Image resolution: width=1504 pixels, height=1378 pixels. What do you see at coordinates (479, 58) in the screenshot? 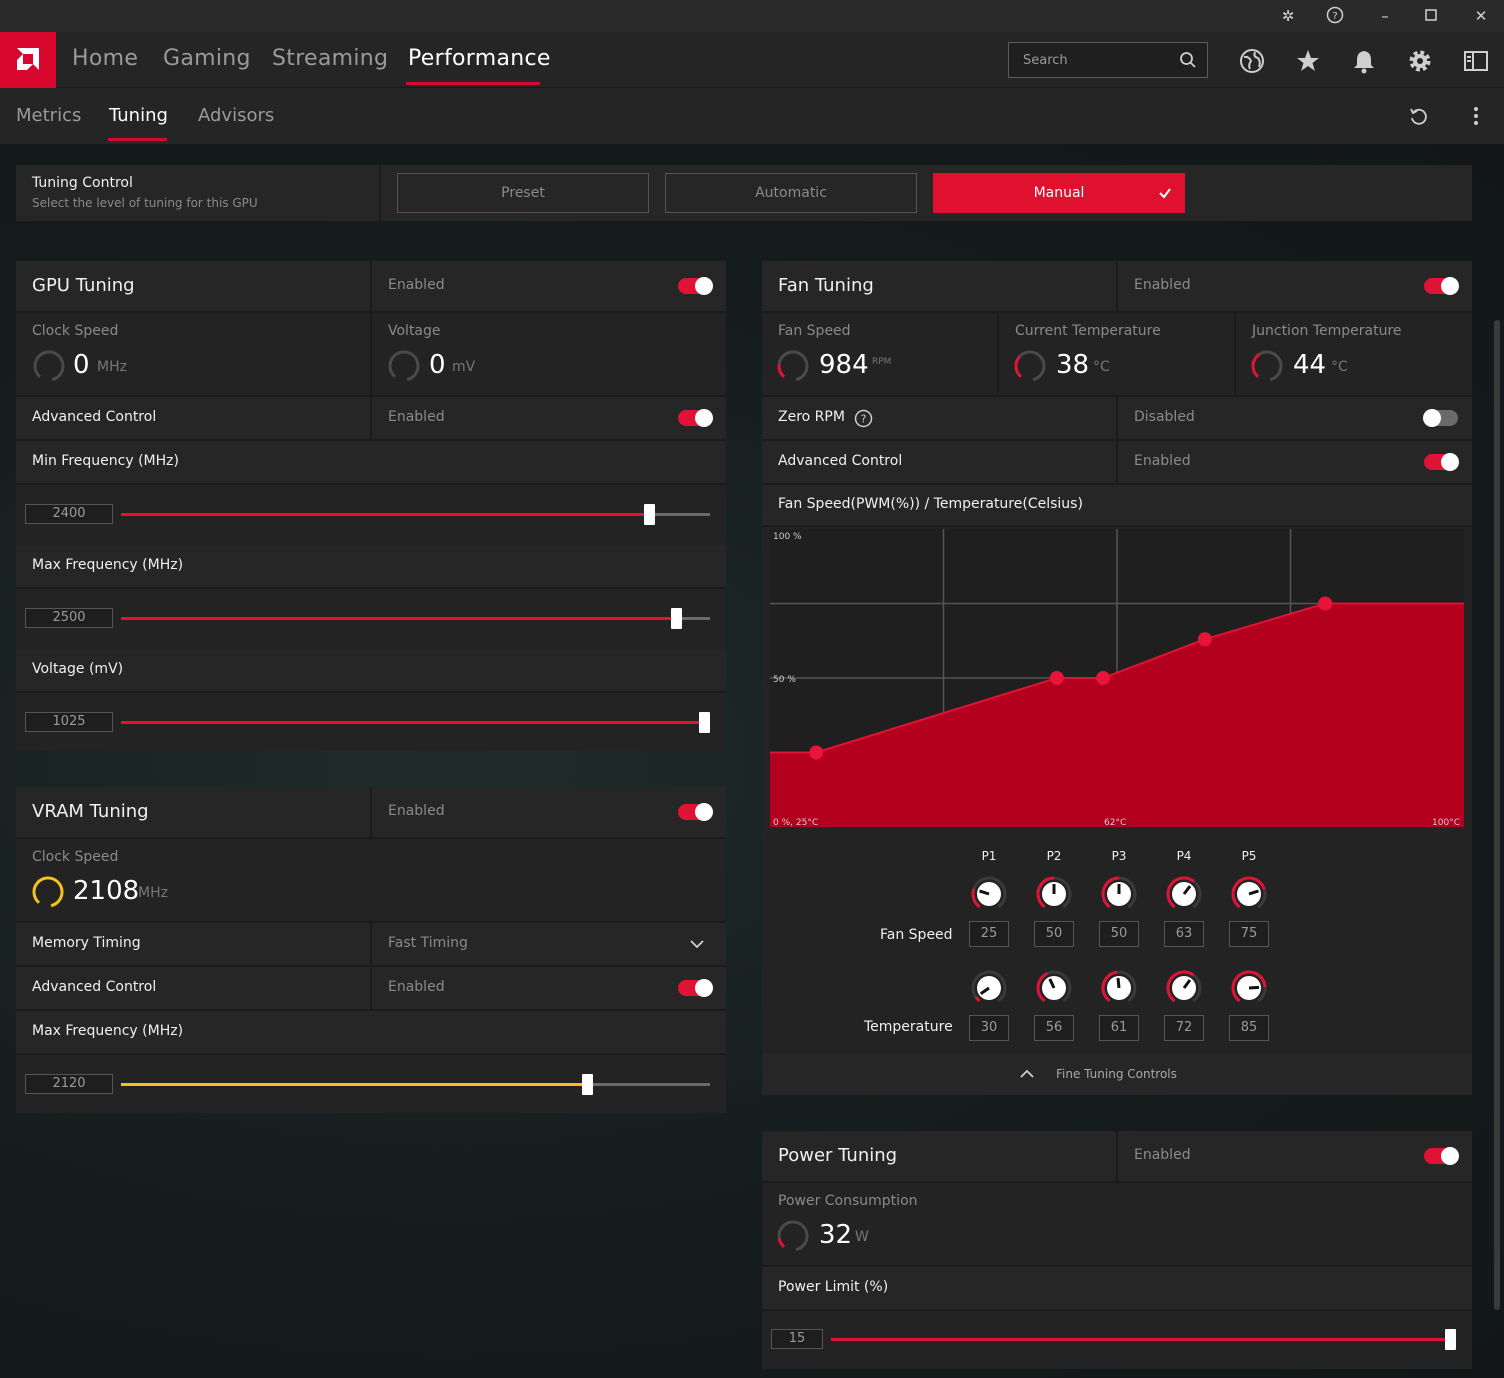
I see `tab-performance: Performance` at bounding box center [479, 58].